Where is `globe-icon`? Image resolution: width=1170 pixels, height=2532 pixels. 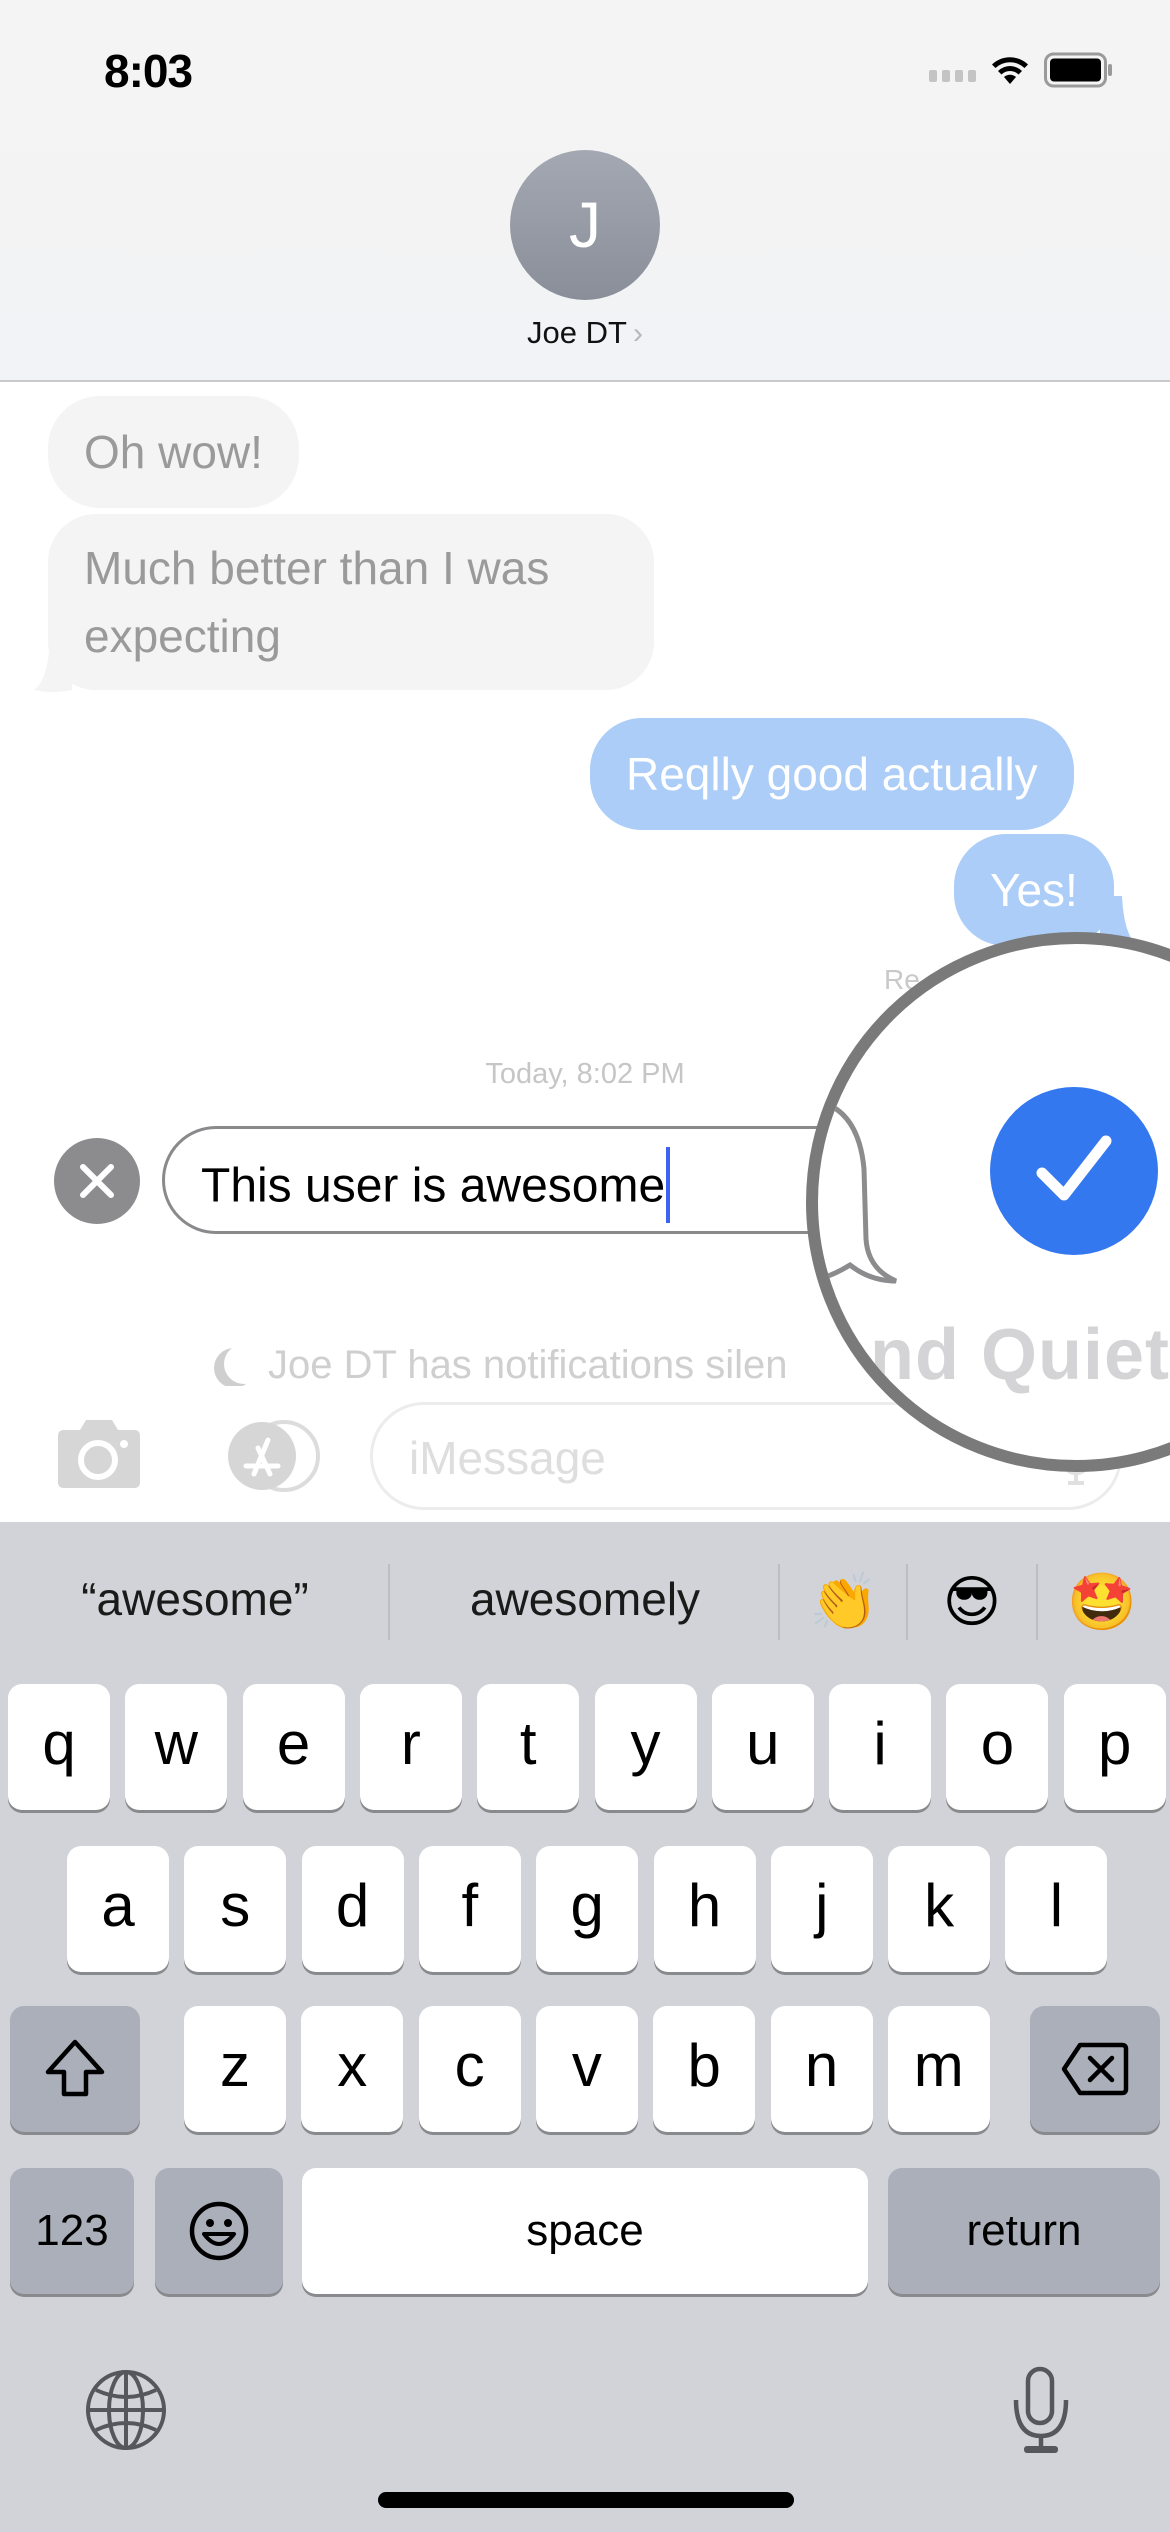
globe-icon is located at coordinates (126, 2410).